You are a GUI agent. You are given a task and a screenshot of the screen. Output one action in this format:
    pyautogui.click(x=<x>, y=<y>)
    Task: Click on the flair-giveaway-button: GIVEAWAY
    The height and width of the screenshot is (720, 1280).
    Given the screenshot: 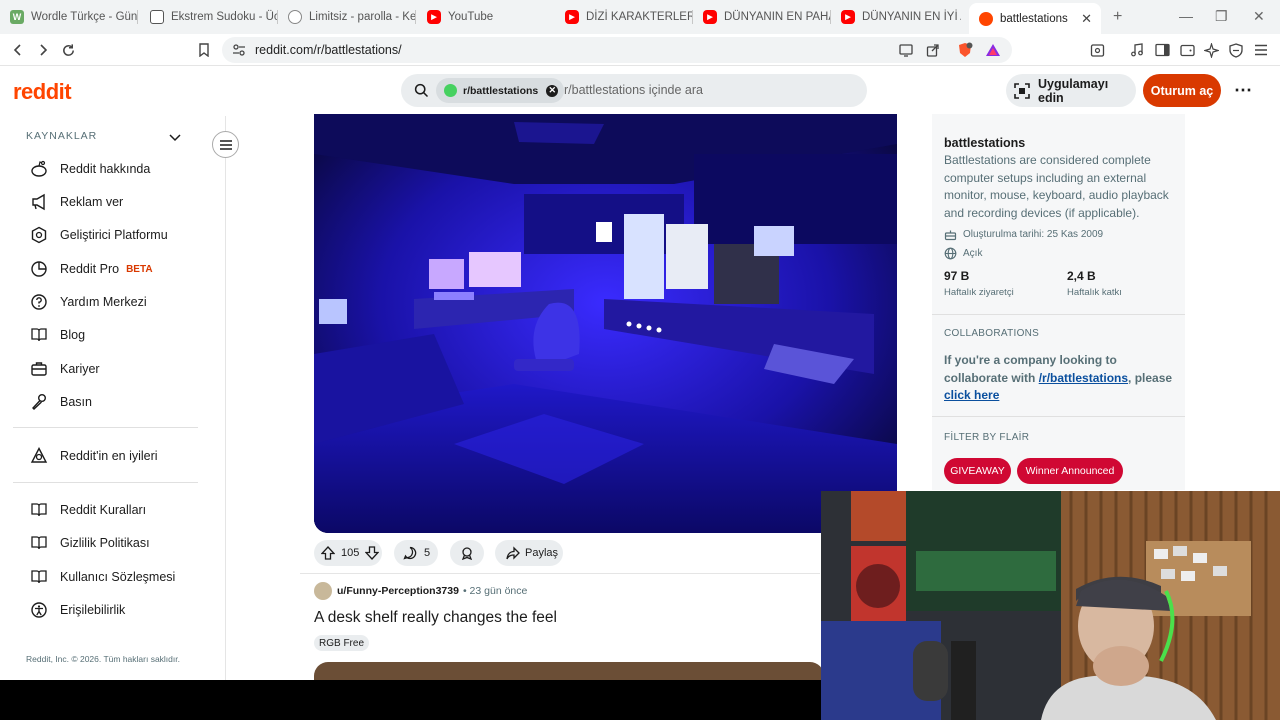 What is the action you would take?
    pyautogui.click(x=977, y=471)
    